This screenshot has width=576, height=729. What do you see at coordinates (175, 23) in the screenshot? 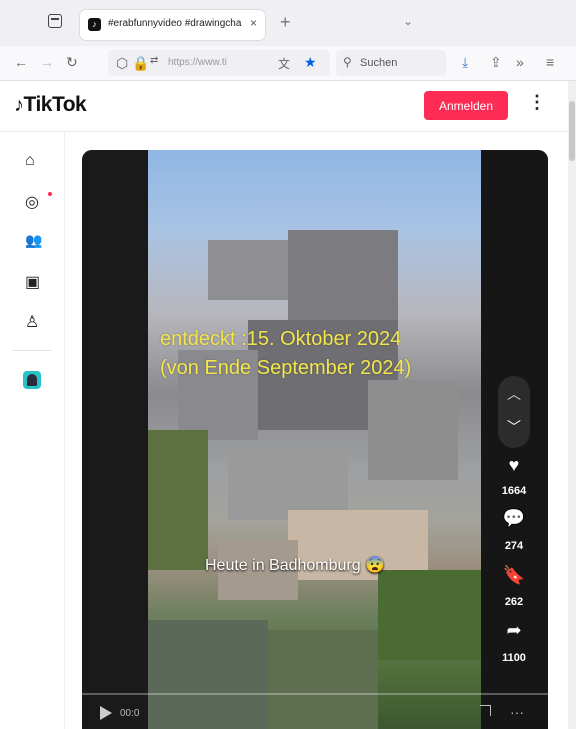
I see `tab-title: #erabfunnyvideo #drawingcha` at bounding box center [175, 23].